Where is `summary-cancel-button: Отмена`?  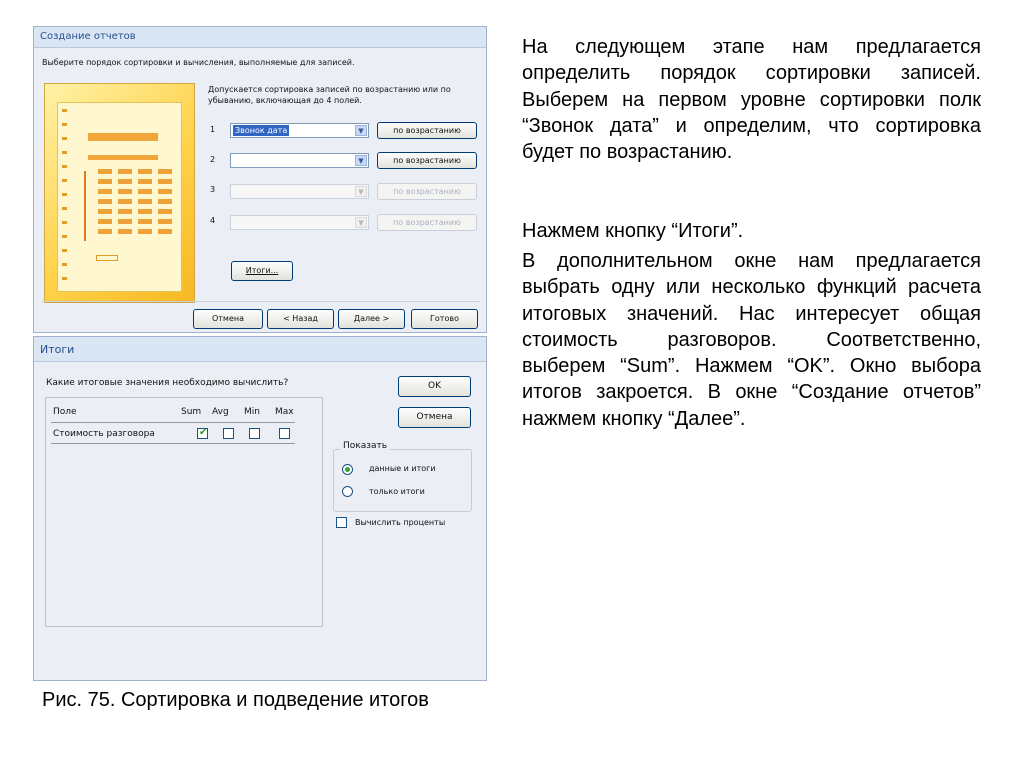
summary-cancel-button: Отмена is located at coordinates (434, 417).